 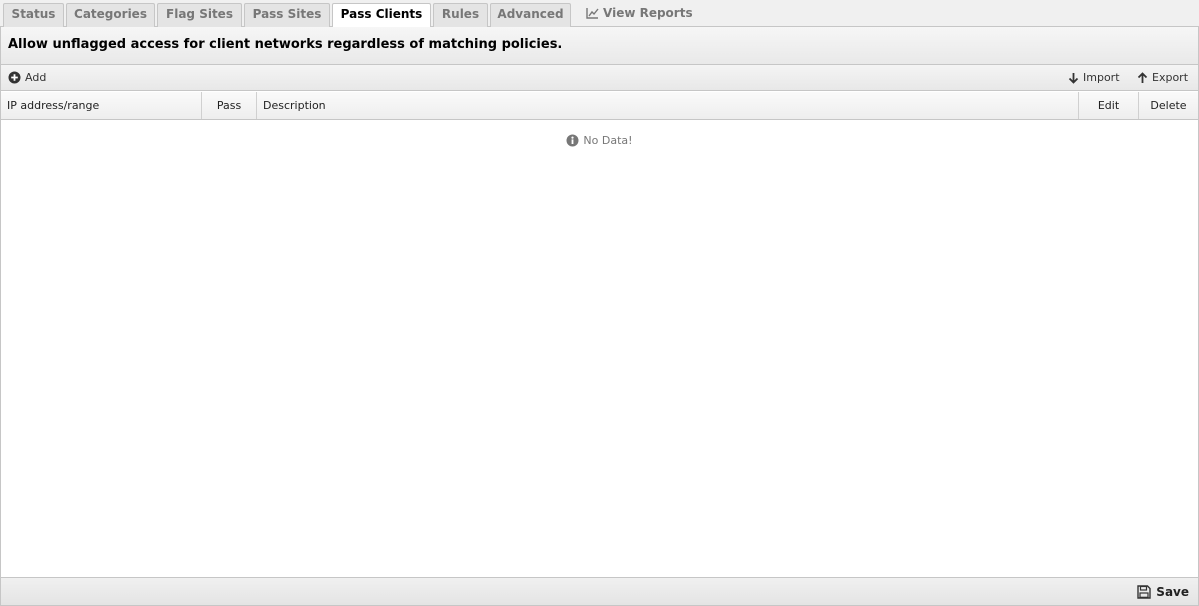 What do you see at coordinates (599, 591) in the screenshot?
I see `footer-bar: Save` at bounding box center [599, 591].